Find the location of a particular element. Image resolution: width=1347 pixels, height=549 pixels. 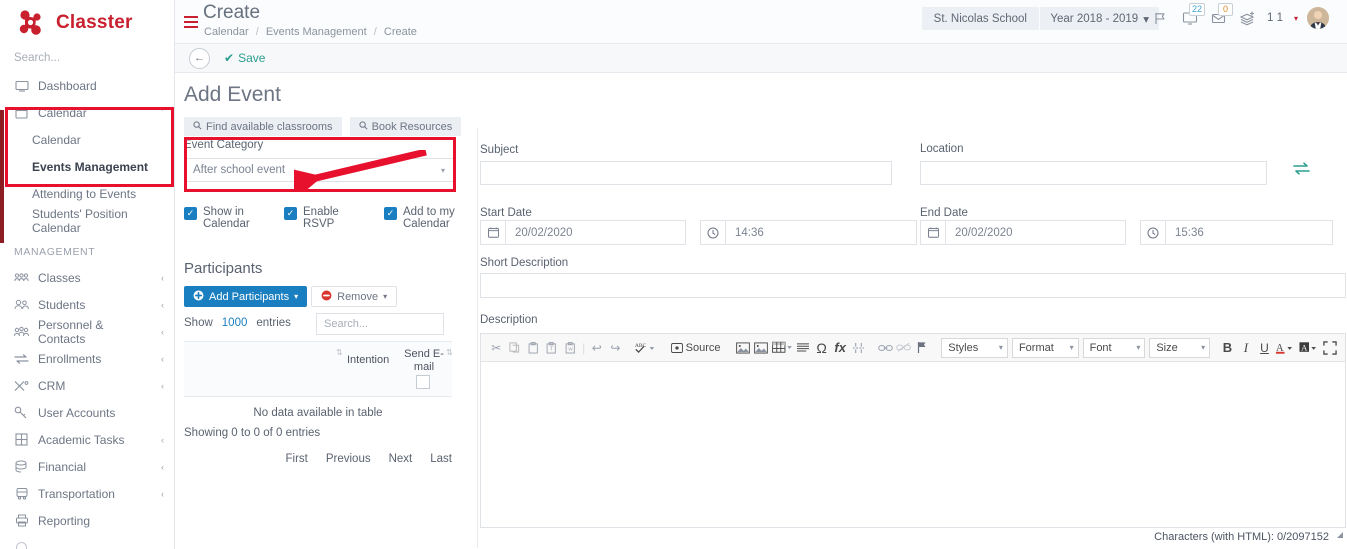

redo-icon: ↪ is located at coordinates (615, 348).